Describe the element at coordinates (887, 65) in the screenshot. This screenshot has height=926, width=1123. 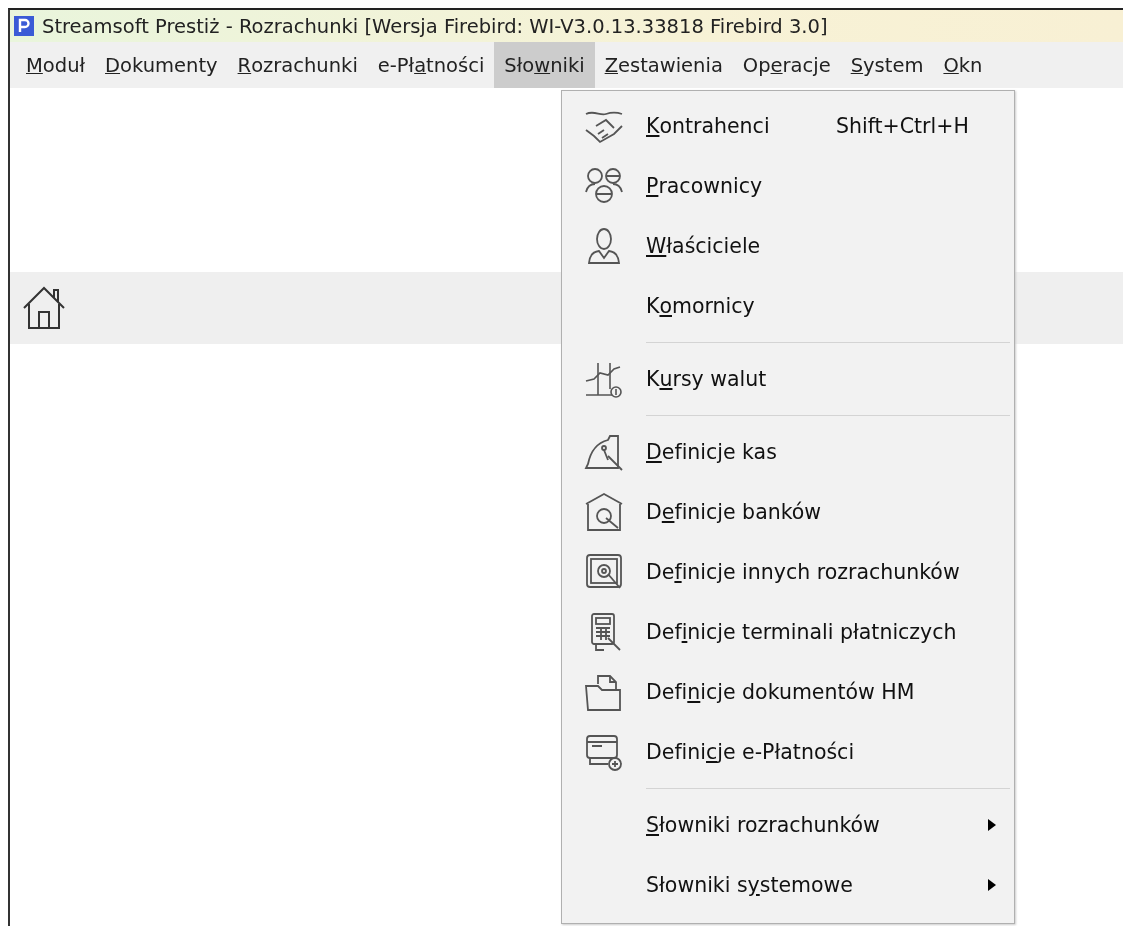
I see `menu-item: System` at that location.